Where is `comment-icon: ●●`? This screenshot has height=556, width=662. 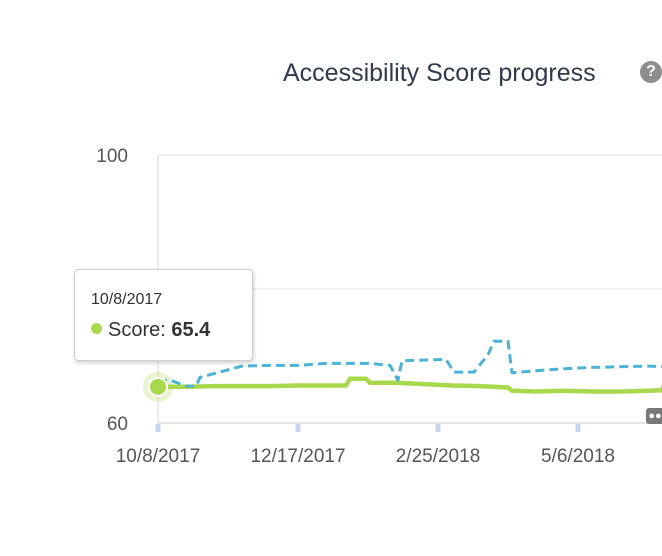 comment-icon: ●● is located at coordinates (654, 416).